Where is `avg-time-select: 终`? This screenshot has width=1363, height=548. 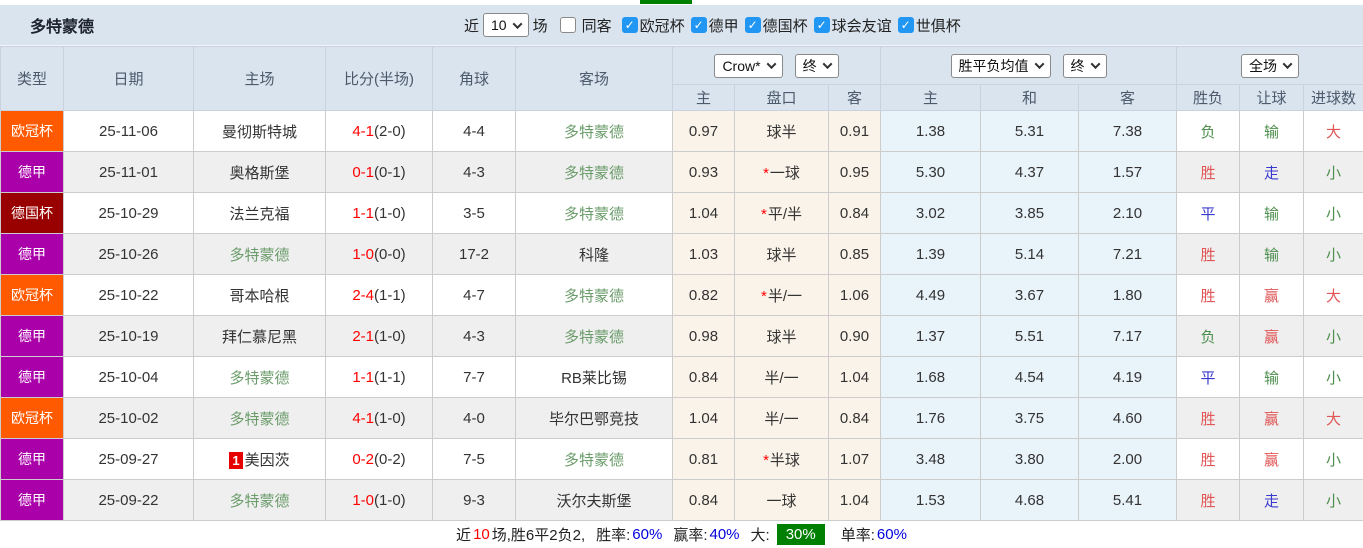
avg-time-select: 终 is located at coordinates (1085, 66).